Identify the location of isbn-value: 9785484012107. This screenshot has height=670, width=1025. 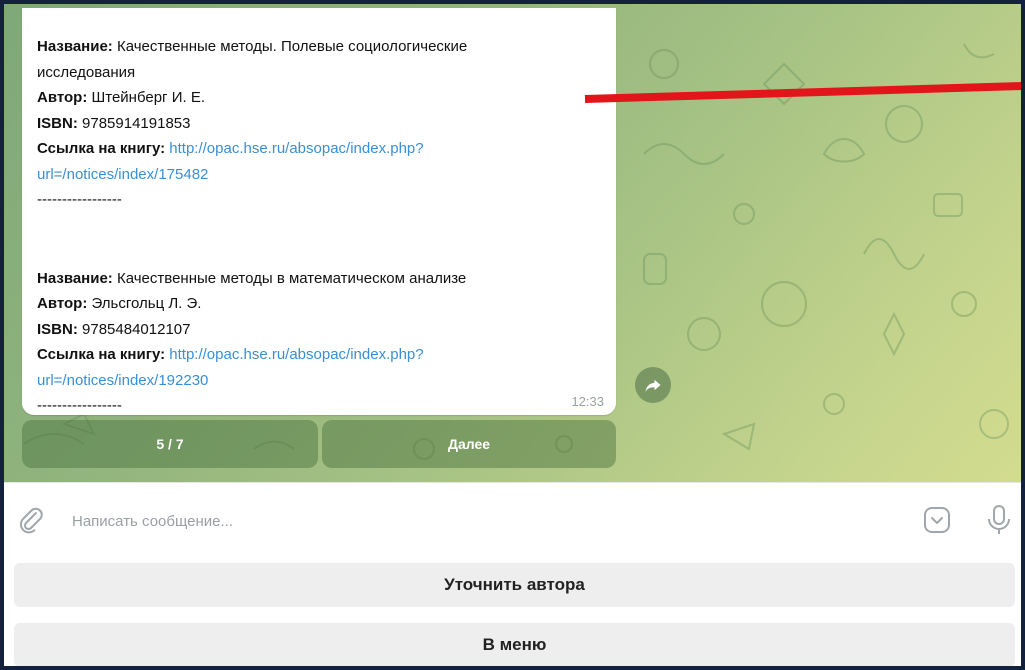
(136, 329).